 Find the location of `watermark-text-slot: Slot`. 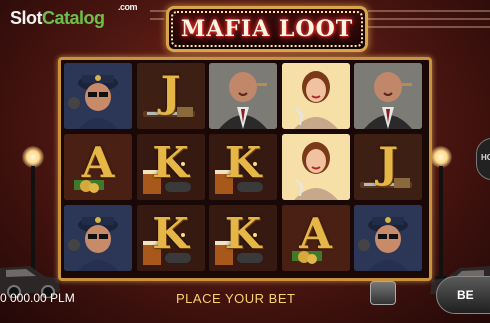

watermark-text-slot: Slot is located at coordinates (26, 18).